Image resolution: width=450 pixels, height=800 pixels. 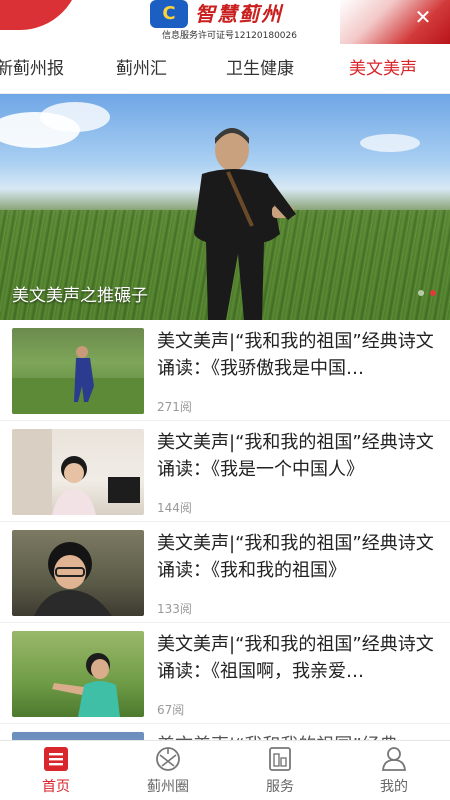 What do you see at coordinates (40, 15) in the screenshot?
I see `header-decoration-left` at bounding box center [40, 15].